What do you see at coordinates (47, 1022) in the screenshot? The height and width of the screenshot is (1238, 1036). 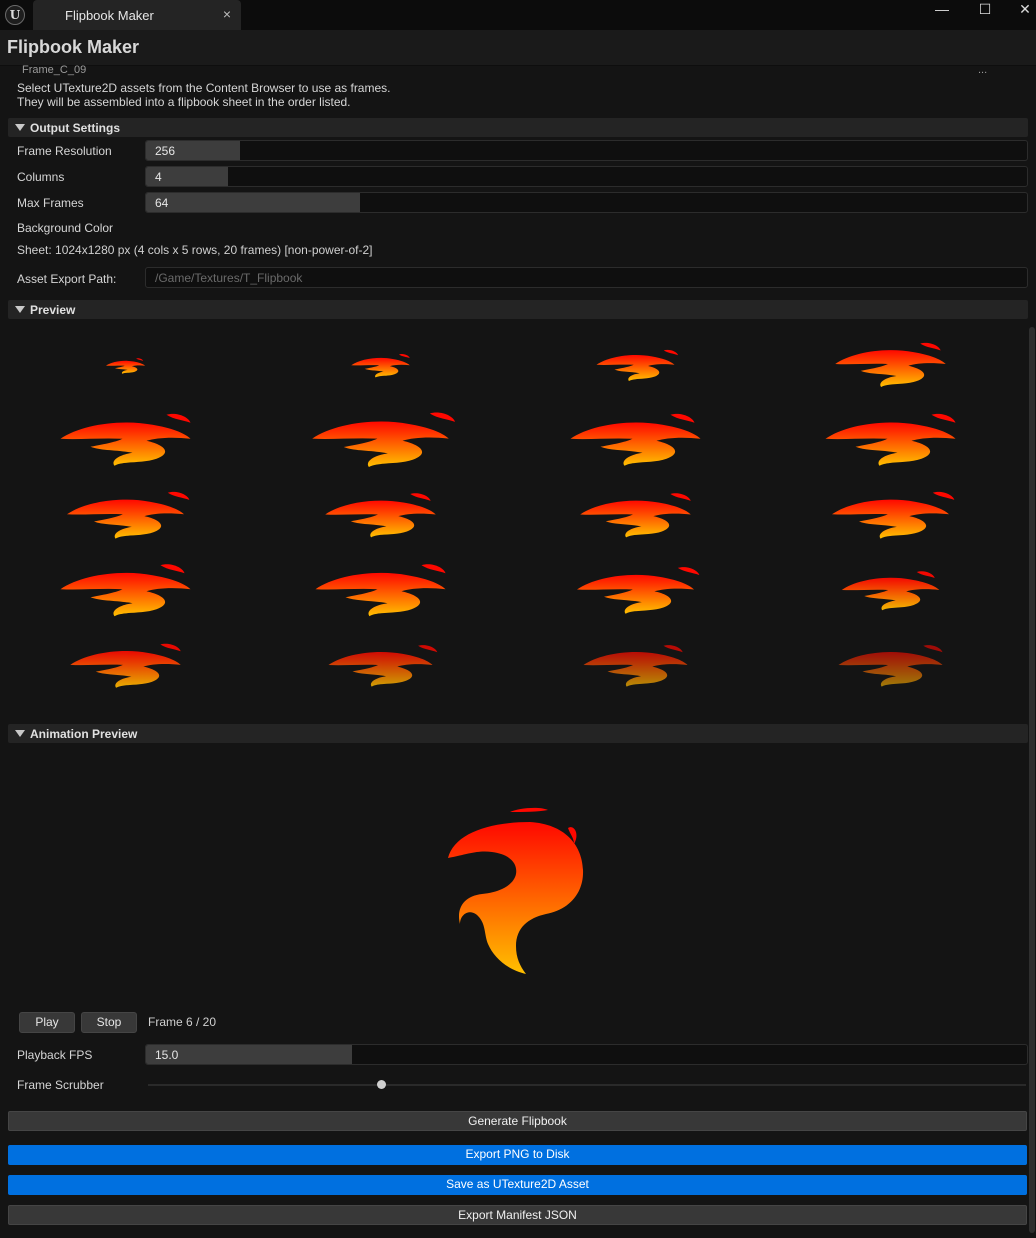 I see `play-button: Play` at bounding box center [47, 1022].